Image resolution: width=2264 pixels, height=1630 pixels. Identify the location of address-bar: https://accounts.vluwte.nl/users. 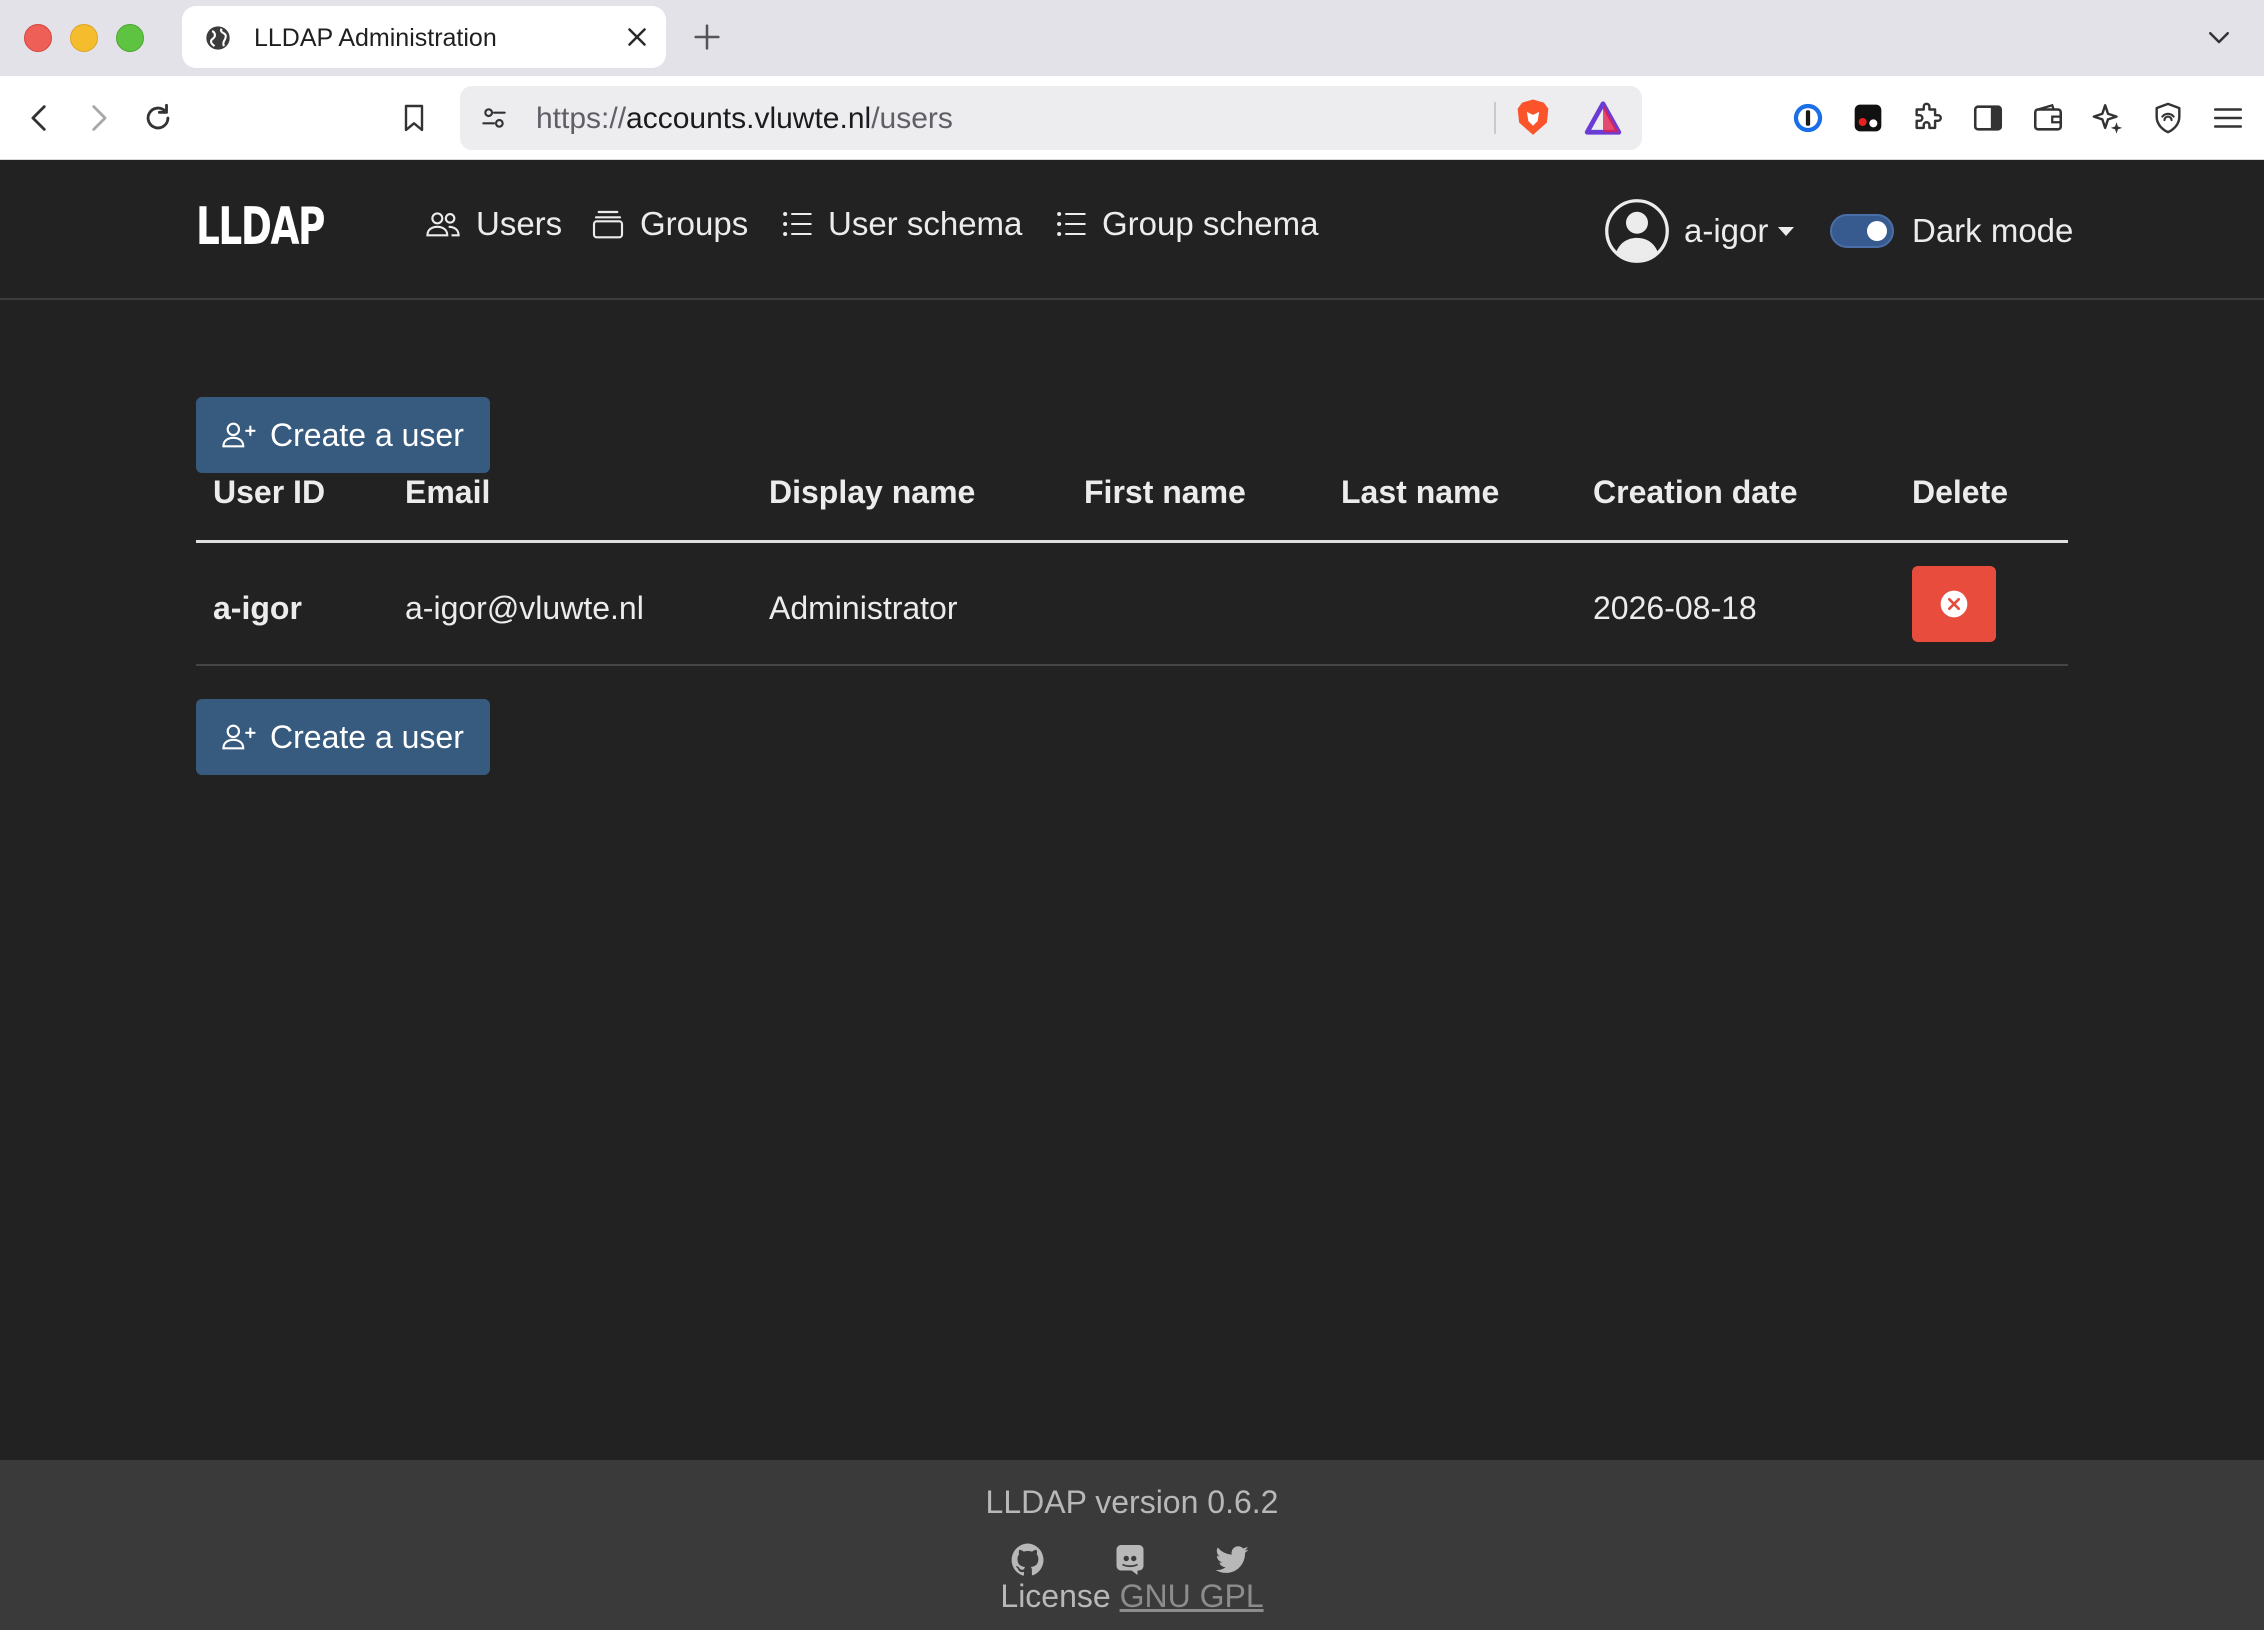
(1051, 118).